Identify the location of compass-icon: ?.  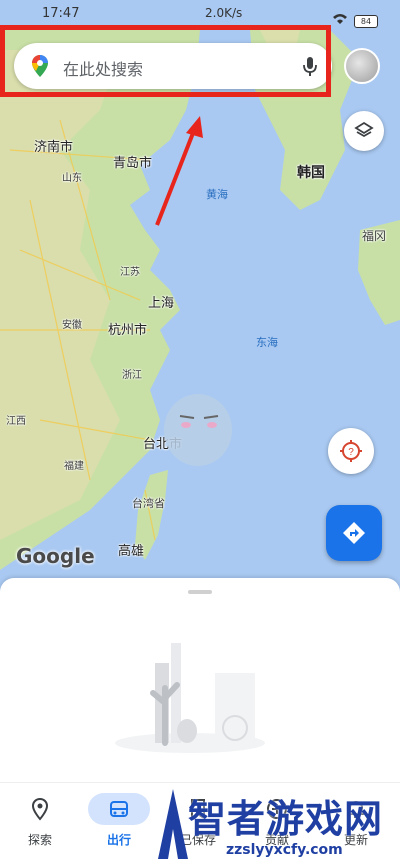
(351, 451).